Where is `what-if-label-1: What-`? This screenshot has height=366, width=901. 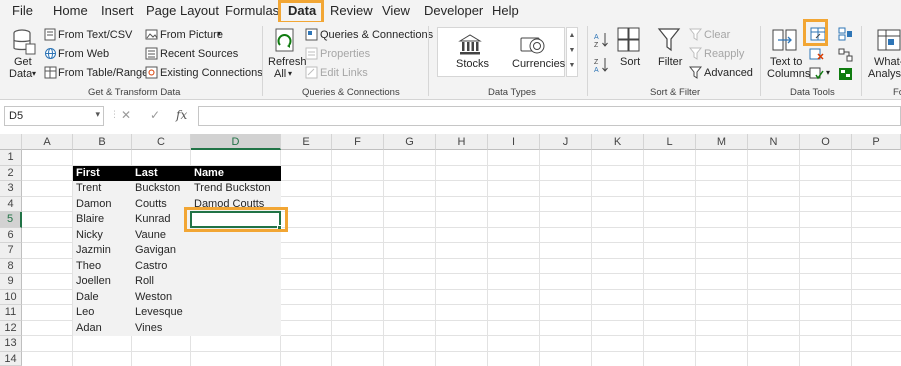
what-if-label-1: What- is located at coordinates (887, 62).